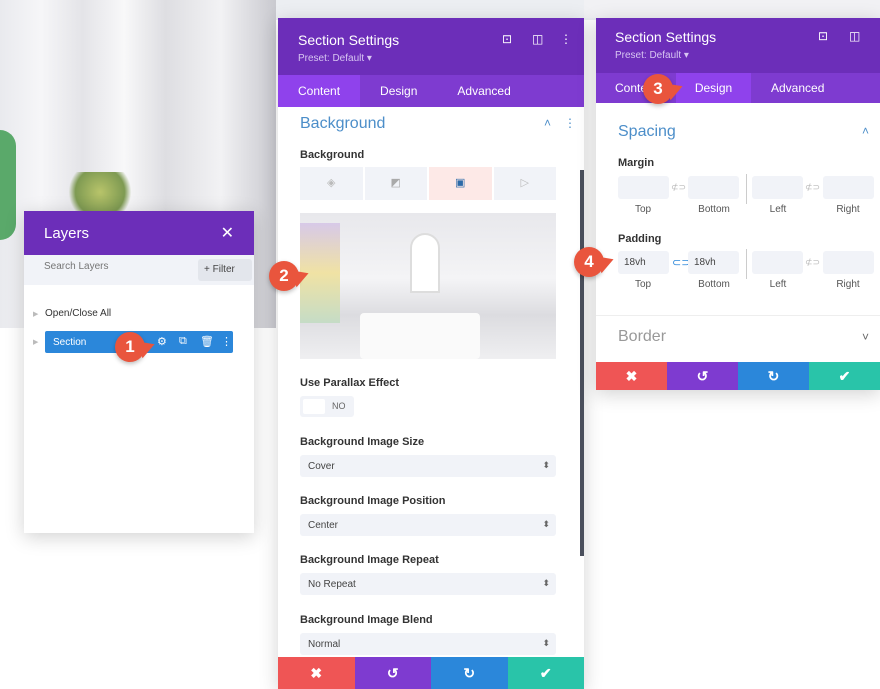  Describe the element at coordinates (319, 91) in the screenshot. I see `tab-content: Content` at that location.